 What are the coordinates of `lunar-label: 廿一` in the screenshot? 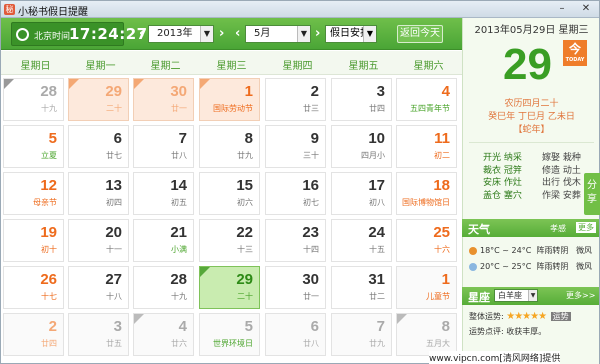 It's located at (311, 296).